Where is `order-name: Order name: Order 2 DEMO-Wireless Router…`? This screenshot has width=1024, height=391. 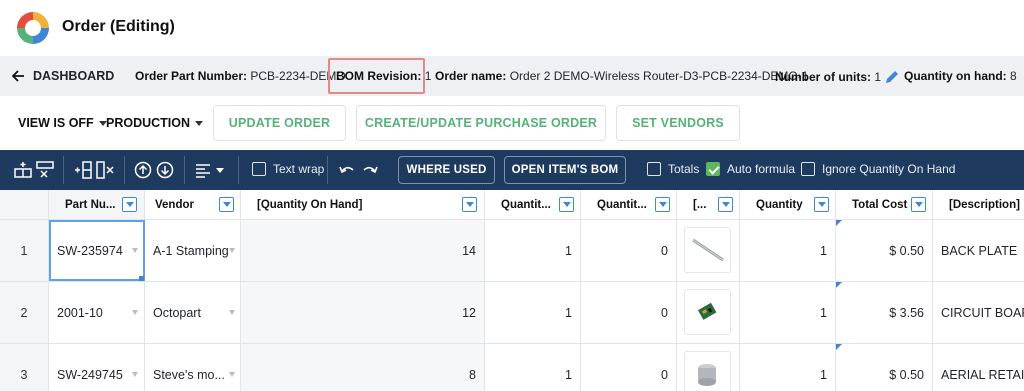 order-name: Order name: Order 2 DEMO-Wireless Router… is located at coordinates (621, 76).